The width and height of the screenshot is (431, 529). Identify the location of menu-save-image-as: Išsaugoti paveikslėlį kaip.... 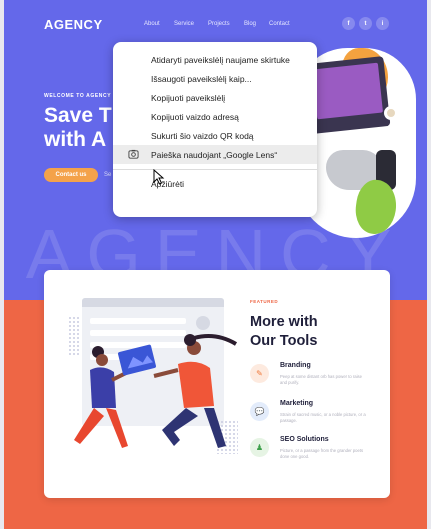
(215, 78).